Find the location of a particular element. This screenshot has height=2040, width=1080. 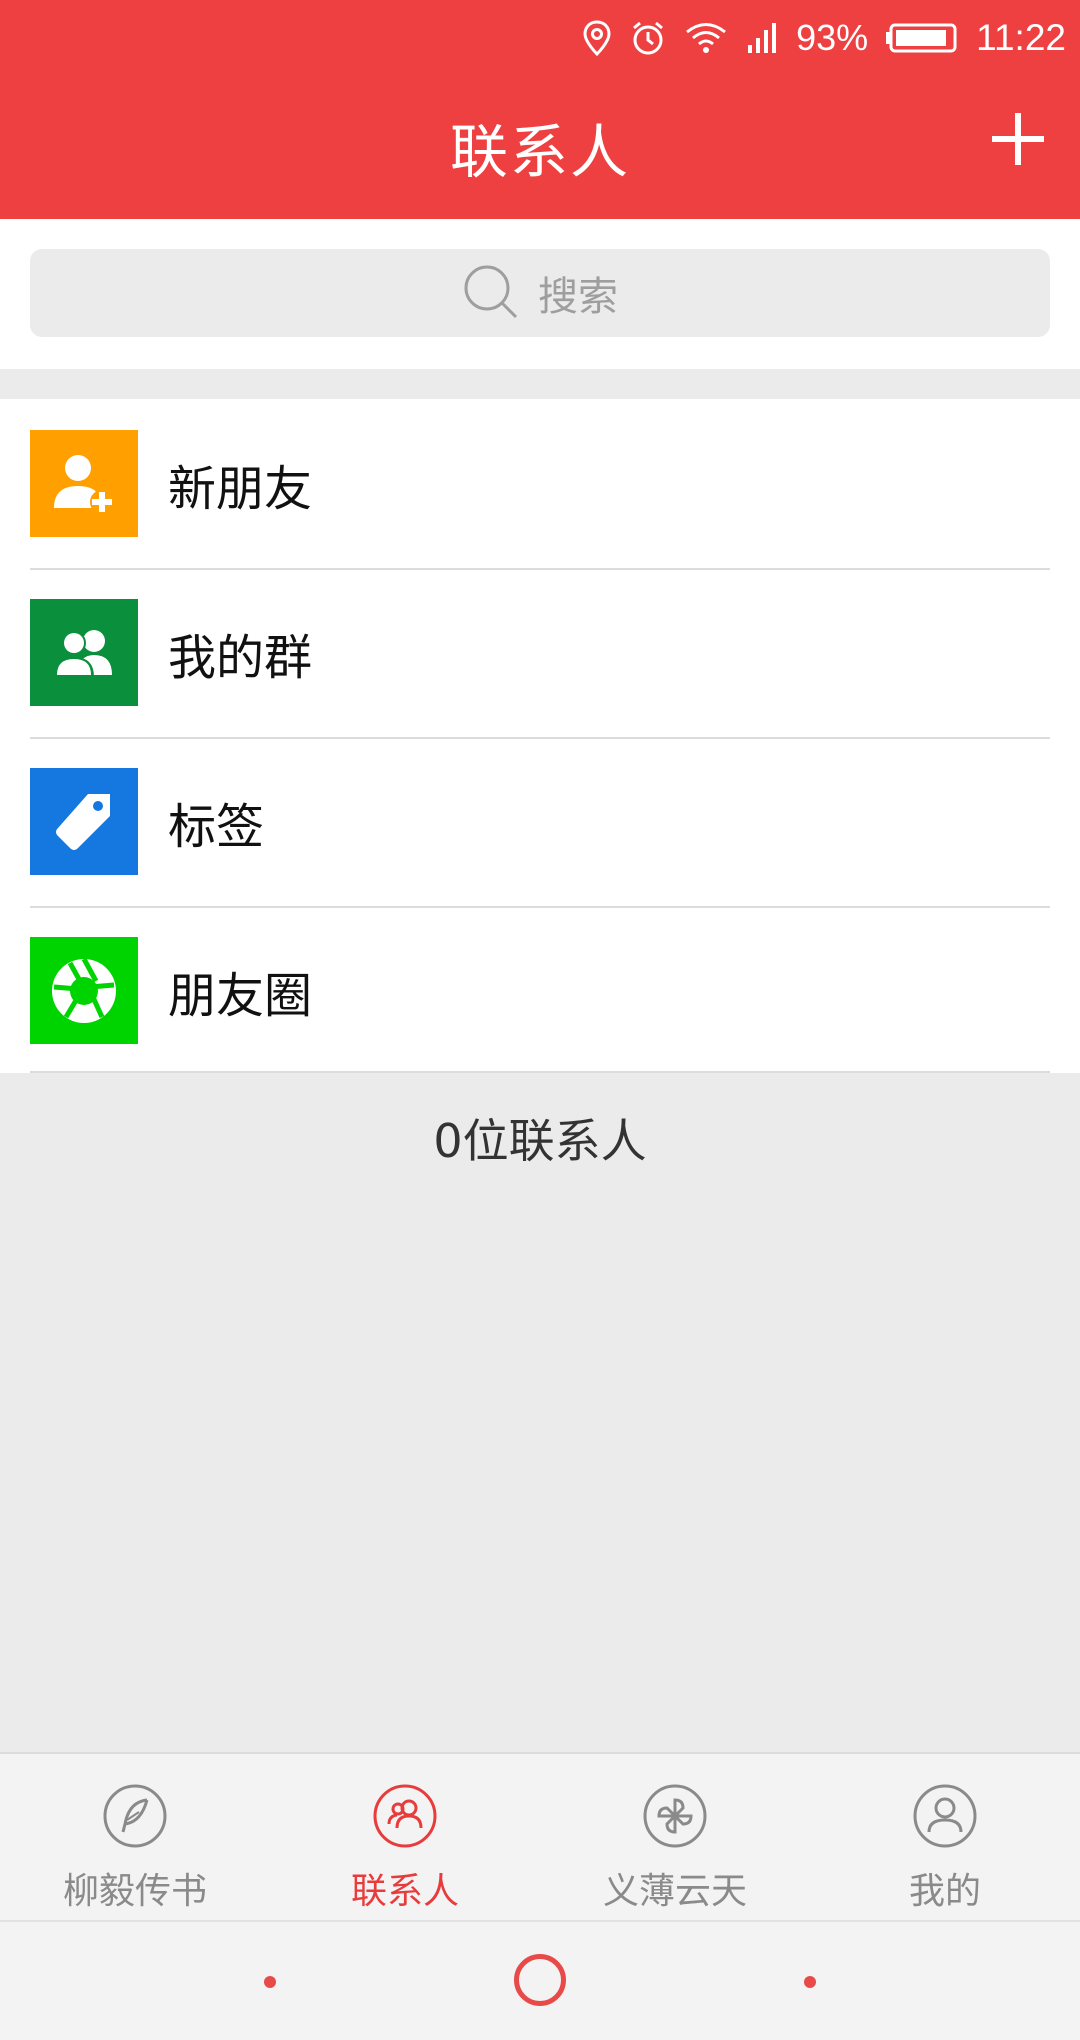

search-input: 搜索 is located at coordinates (540, 293).